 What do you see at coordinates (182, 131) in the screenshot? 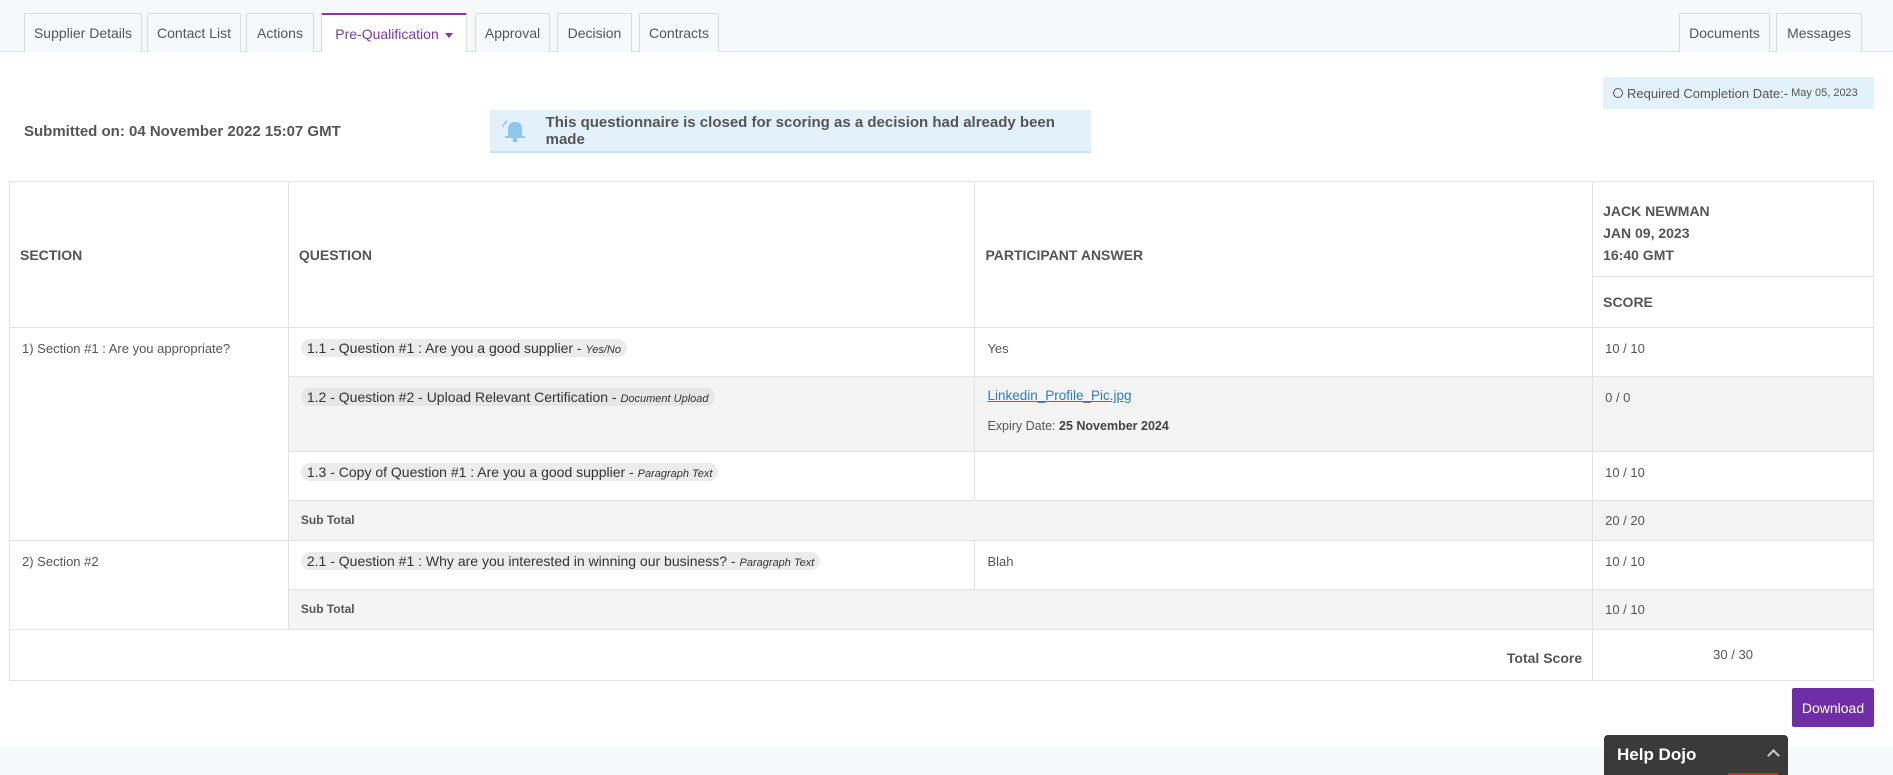
I see `submitted-on-text: Submitted on: 04 November 2022 15:07 GMT` at bounding box center [182, 131].